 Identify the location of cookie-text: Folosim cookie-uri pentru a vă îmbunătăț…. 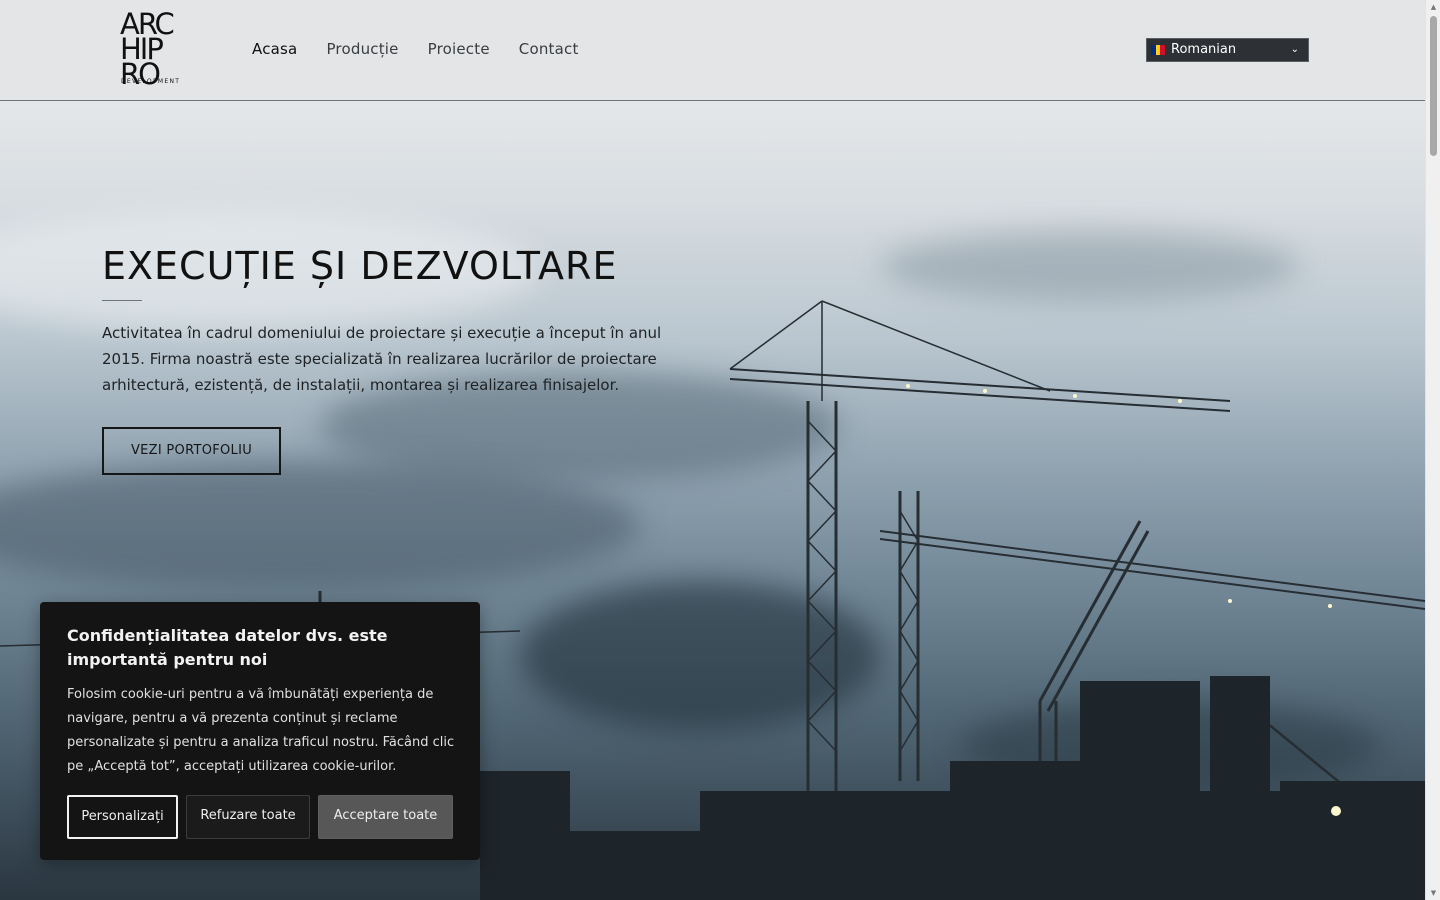
(261, 730).